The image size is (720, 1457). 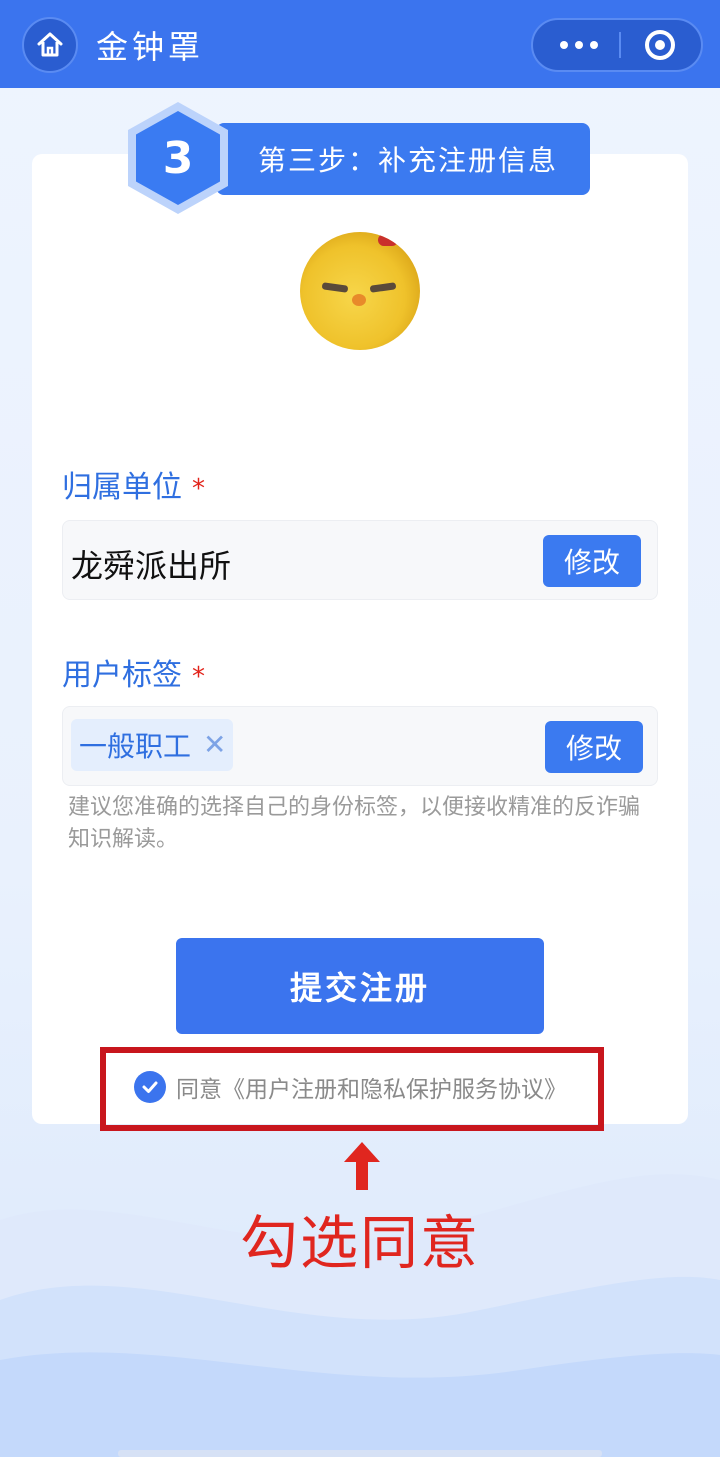 I want to click on more-dots-icon, so click(x=579, y=45).